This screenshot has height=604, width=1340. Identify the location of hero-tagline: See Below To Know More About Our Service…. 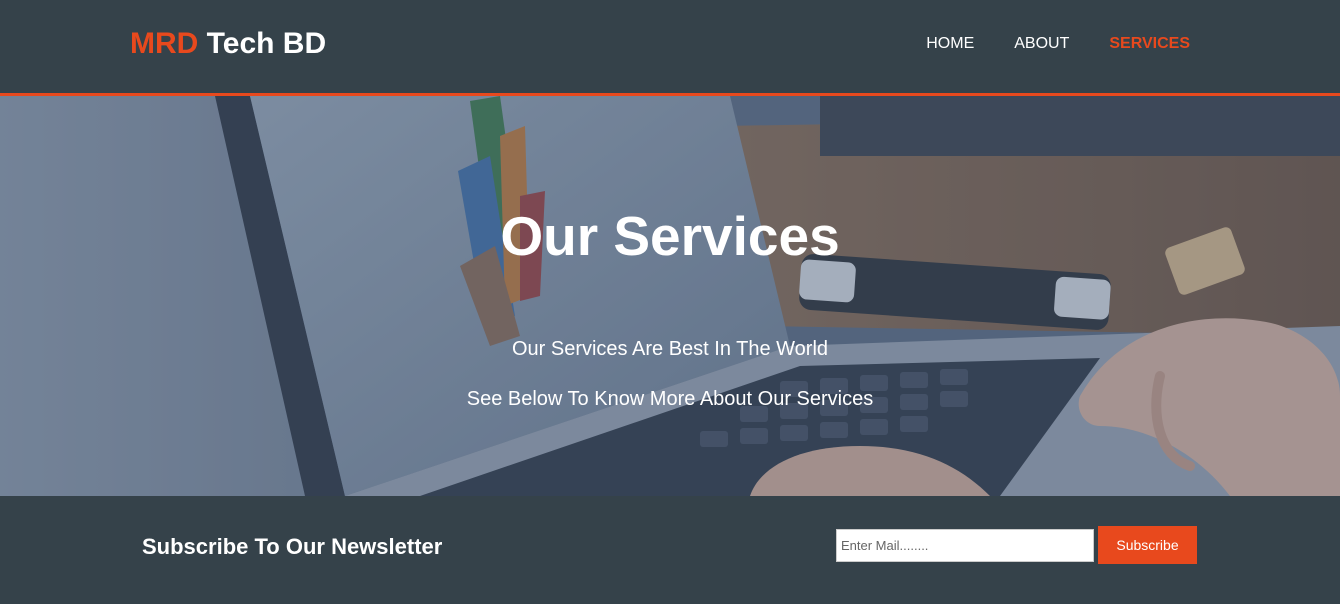
(670, 399).